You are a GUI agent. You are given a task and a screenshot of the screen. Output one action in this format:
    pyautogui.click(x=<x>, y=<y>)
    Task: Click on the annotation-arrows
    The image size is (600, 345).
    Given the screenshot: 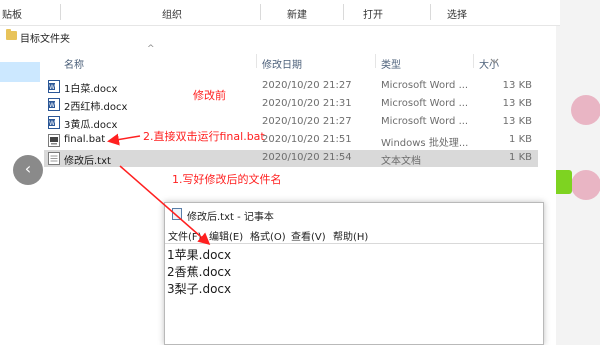 What is the action you would take?
    pyautogui.click(x=159, y=189)
    